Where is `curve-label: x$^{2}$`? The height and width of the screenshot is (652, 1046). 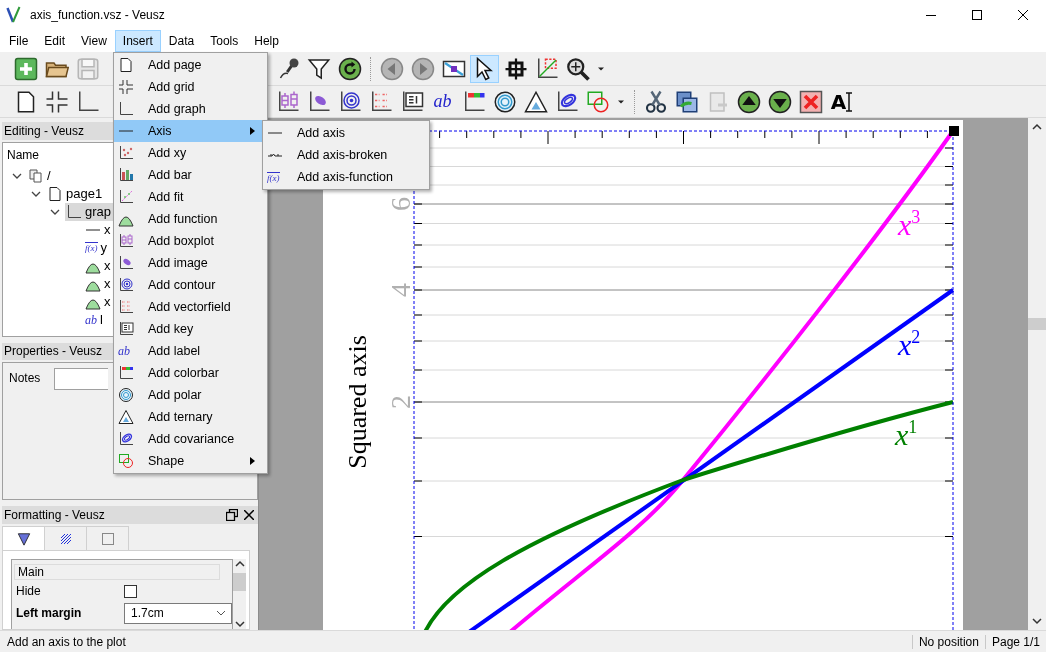 curve-label: x$^{2}$ is located at coordinates (909, 344).